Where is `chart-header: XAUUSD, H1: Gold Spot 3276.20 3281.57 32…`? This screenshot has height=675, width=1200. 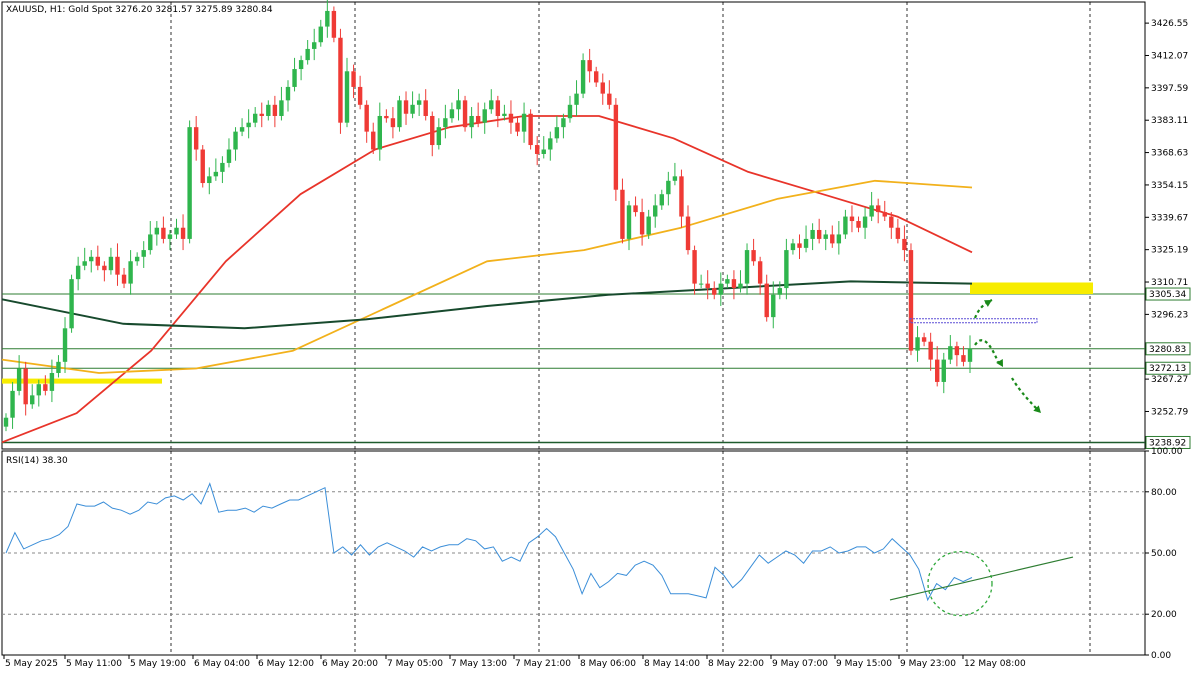
chart-header: XAUUSD, H1: Gold Spot 3276.20 3281.57 32… is located at coordinates (139, 10).